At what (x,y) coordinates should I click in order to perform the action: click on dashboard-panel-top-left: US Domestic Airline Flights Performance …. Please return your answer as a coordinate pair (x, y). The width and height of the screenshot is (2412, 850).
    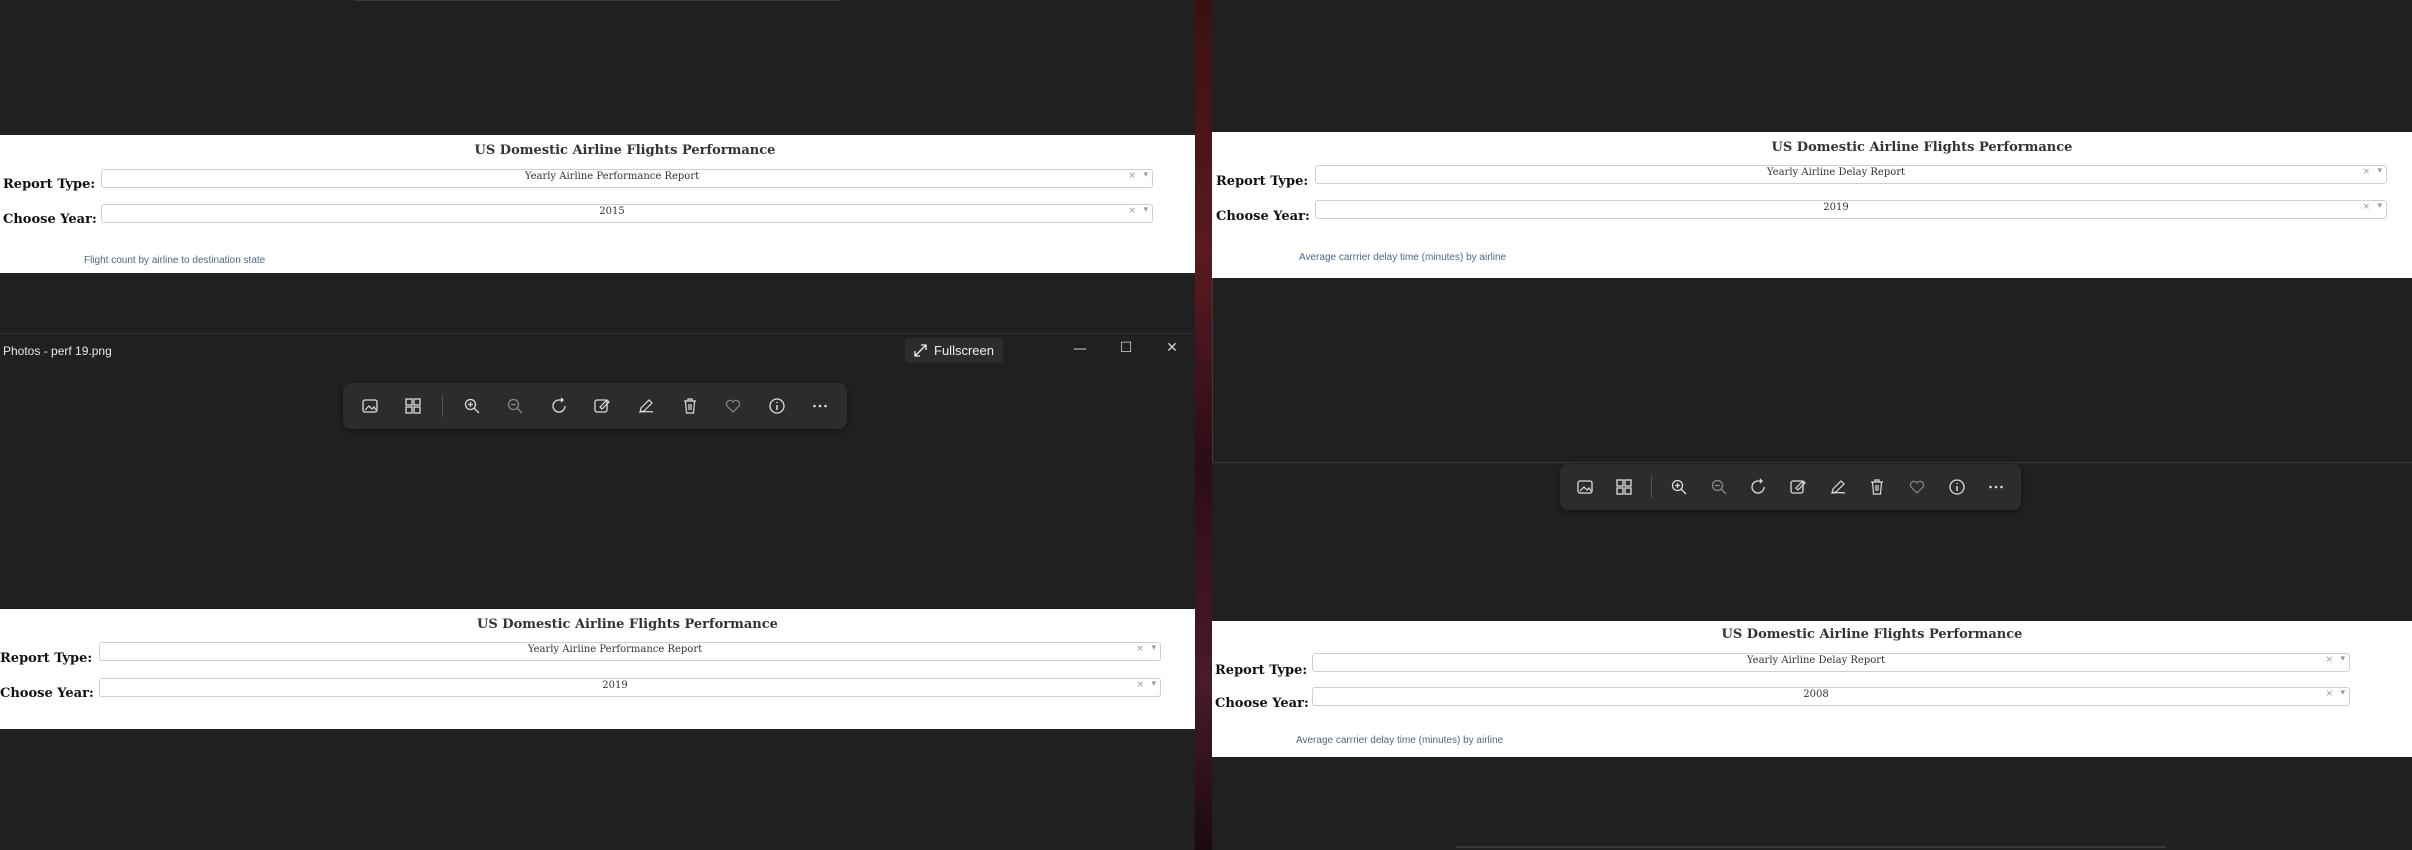
    Looking at the image, I should click on (597, 204).